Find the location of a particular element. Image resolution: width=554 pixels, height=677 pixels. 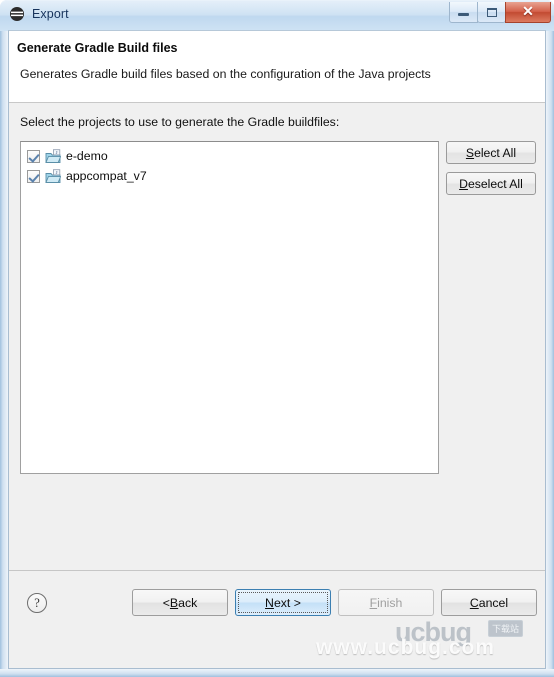

cancel-button: Cancel is located at coordinates (489, 602).